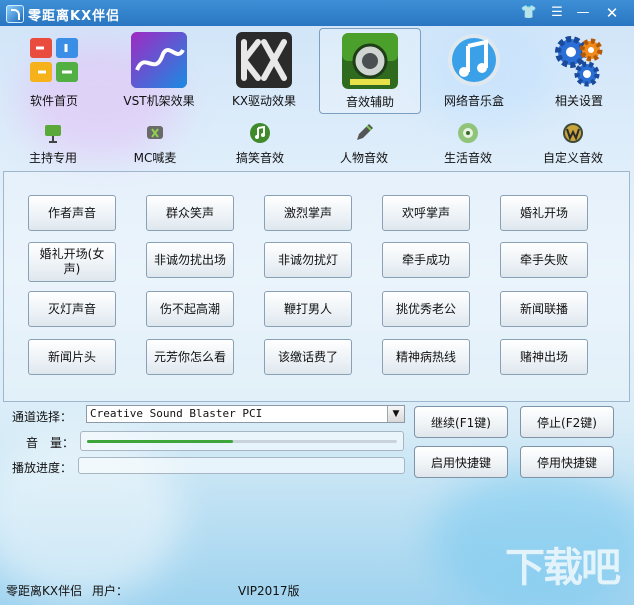 Image resolution: width=634 pixels, height=605 pixels. Describe the element at coordinates (264, 101) in the screenshot. I see `nav-label: KX驱动效果` at that location.